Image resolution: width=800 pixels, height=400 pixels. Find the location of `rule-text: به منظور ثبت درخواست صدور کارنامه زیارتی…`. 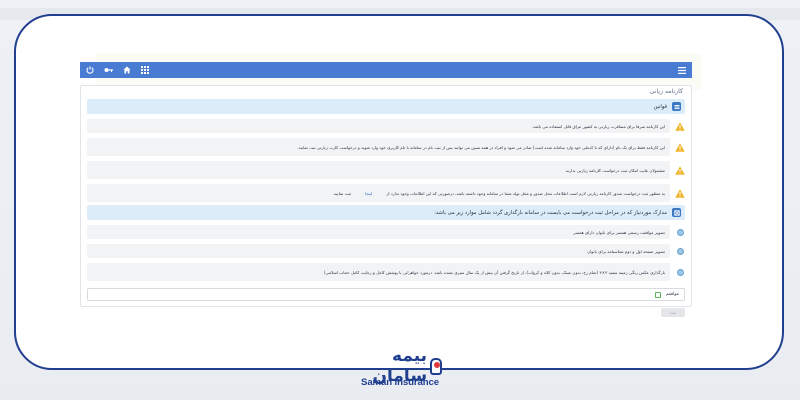

rule-text: به منظور ثبت درخواست صدور کارنامه زیارتی… is located at coordinates (525, 193).